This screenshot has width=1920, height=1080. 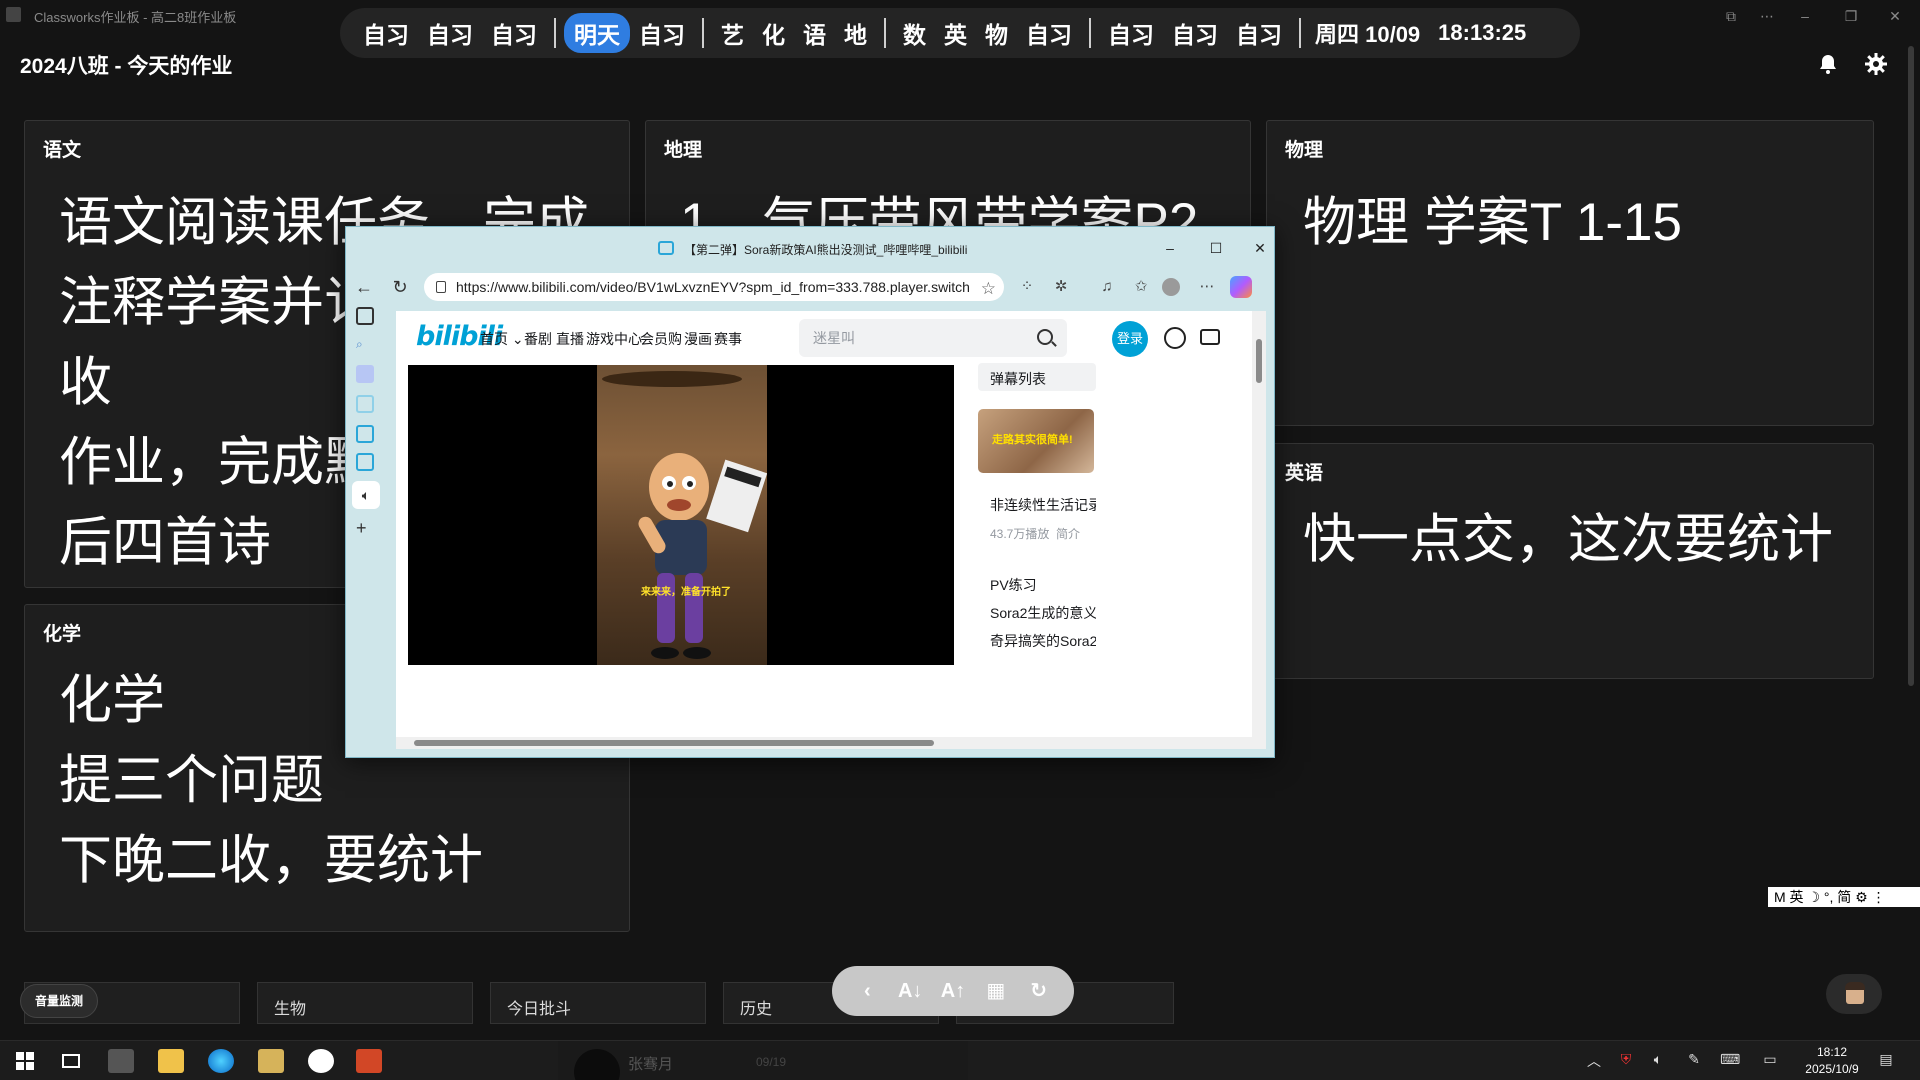 What do you see at coordinates (1570, 561) in the screenshot?
I see `card-english: 英语 快一点交，这次要统计` at bounding box center [1570, 561].